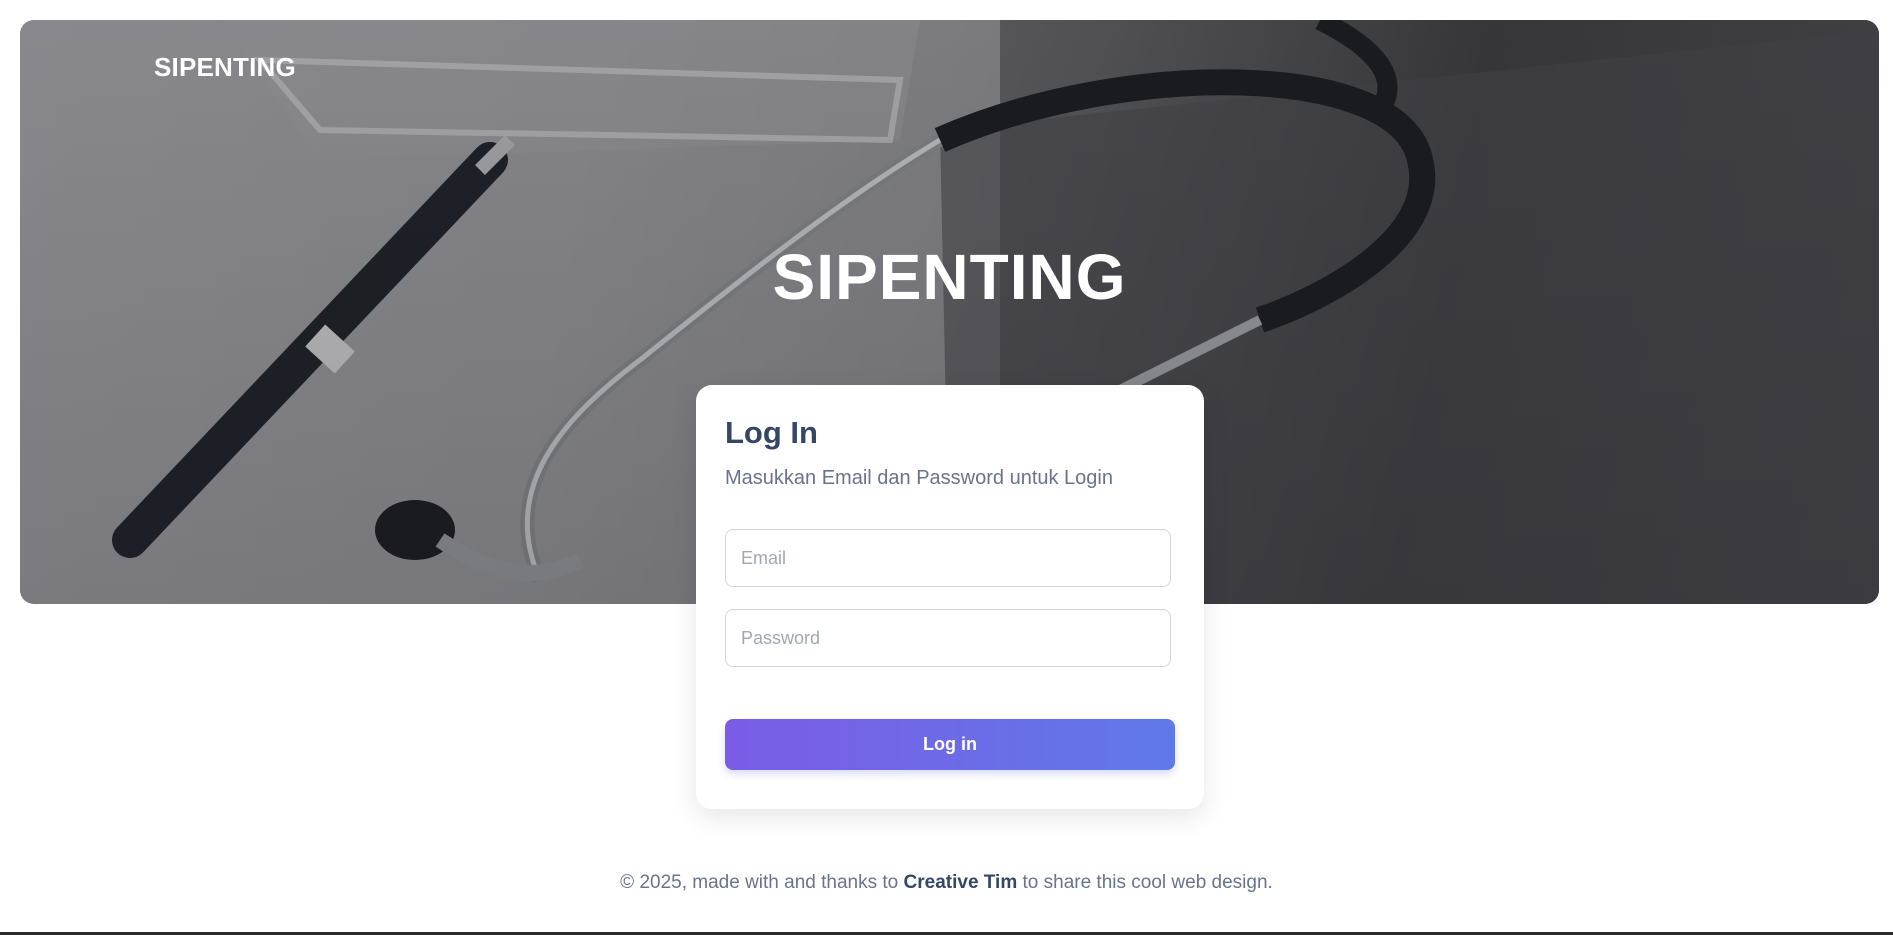 Image resolution: width=1893 pixels, height=935 pixels. I want to click on footer-prefix: © 2025, made with and thanks to, so click(759, 882).